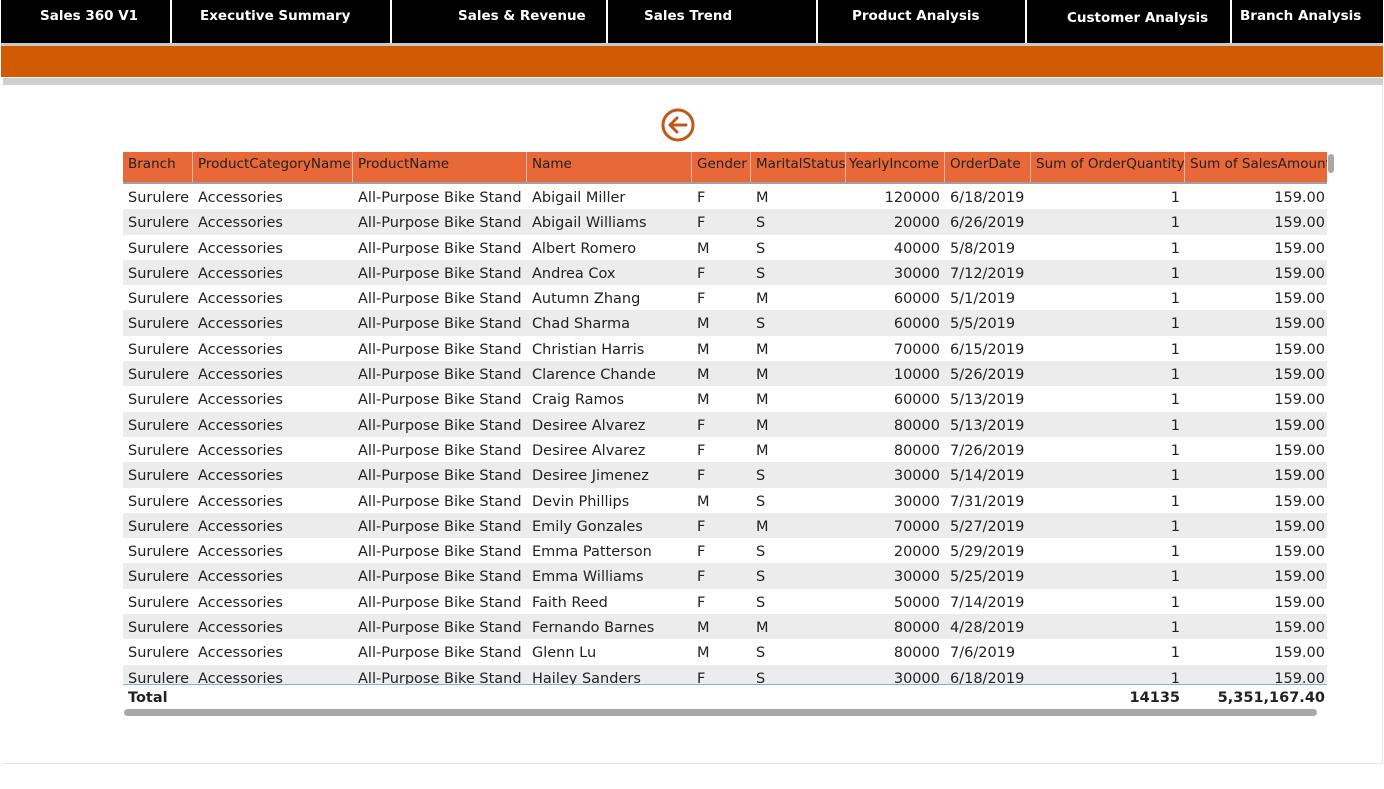 The height and width of the screenshot is (789, 1384). What do you see at coordinates (1231, 21) in the screenshot?
I see `nav-separator` at bounding box center [1231, 21].